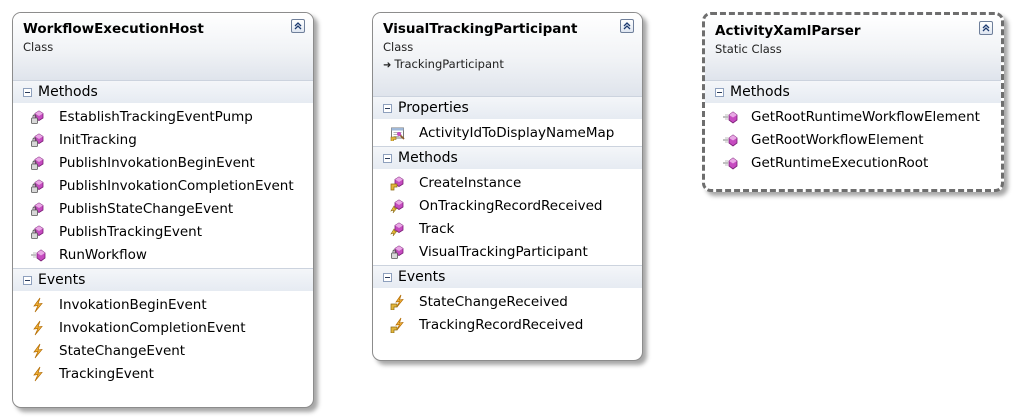 The width and height of the screenshot is (1013, 418). What do you see at coordinates (470, 182) in the screenshot?
I see `member-label: CreateInstance` at bounding box center [470, 182].